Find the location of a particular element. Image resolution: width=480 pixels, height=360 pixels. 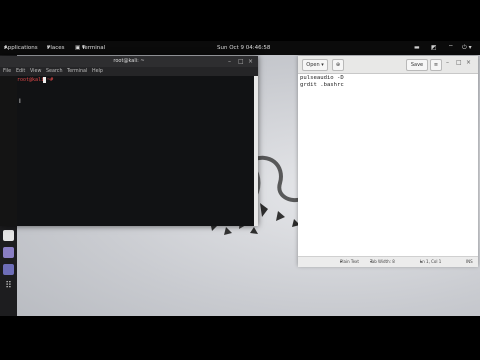

cursor-position: Ln 1, Col 1 ▾ is located at coordinates (430, 262).